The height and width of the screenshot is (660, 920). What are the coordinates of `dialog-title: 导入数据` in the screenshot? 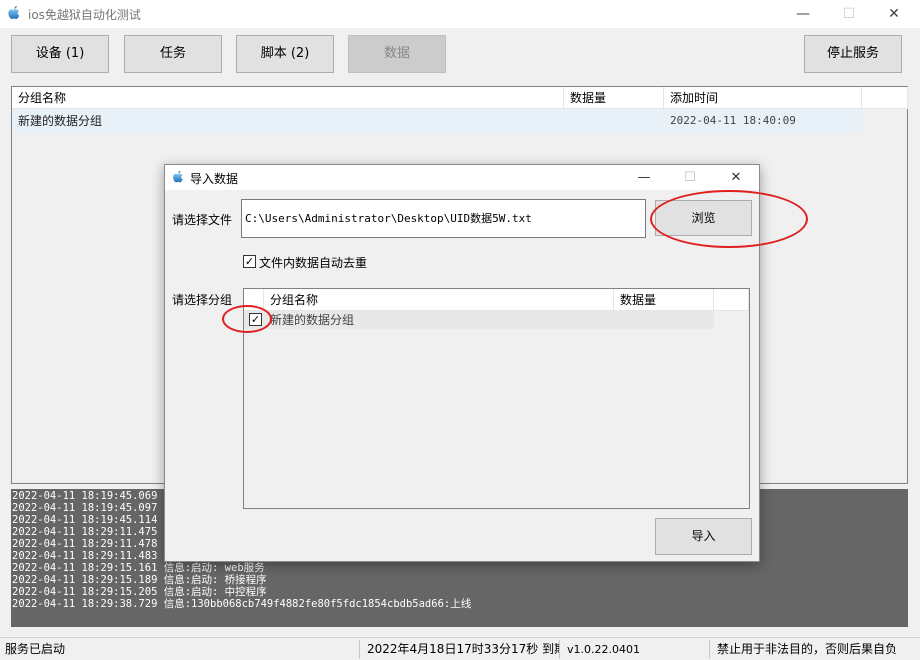 It's located at (214, 179).